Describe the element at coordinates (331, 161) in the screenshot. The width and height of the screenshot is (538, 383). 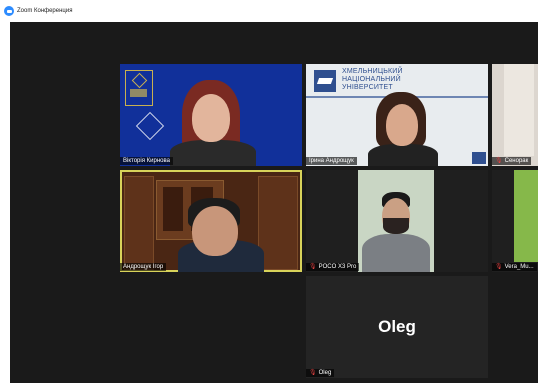
I see `participant-name-label: Ірина Андрощук` at that location.